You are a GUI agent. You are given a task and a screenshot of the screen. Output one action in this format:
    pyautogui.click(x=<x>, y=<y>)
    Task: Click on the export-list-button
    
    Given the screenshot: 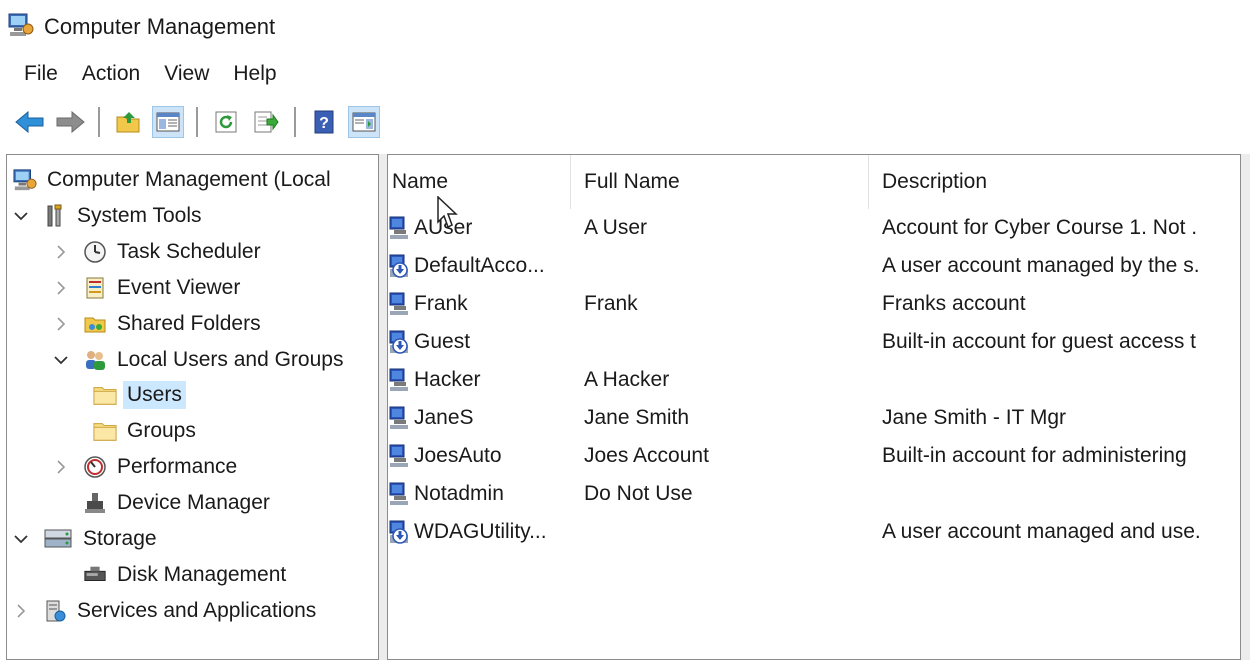 What is the action you would take?
    pyautogui.click(x=266, y=122)
    